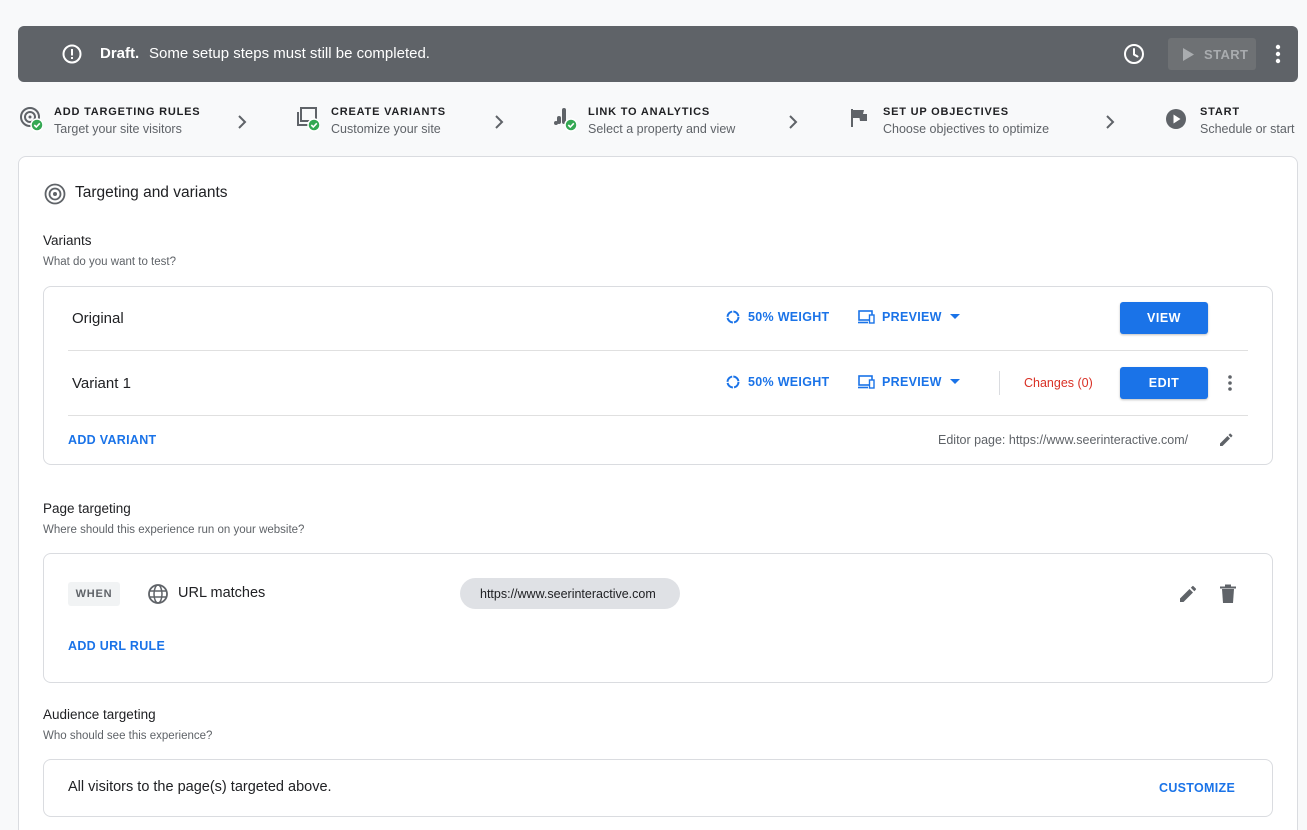 The height and width of the screenshot is (830, 1307). What do you see at coordinates (1058, 383) in the screenshot?
I see `changes-count: Changes (0)` at bounding box center [1058, 383].